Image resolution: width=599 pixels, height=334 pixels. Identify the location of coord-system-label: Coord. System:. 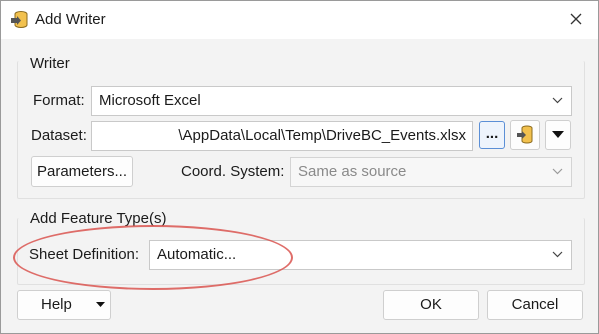
(233, 171).